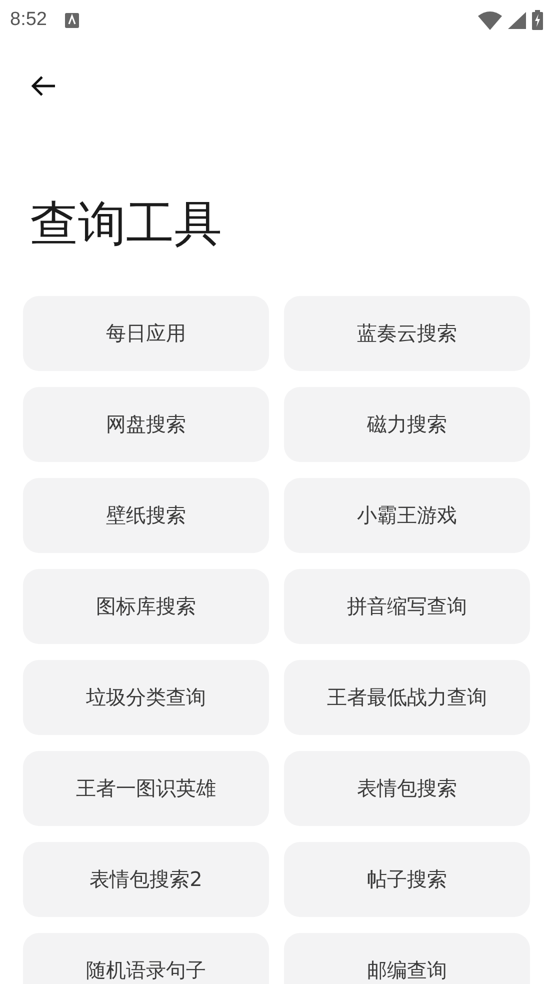  Describe the element at coordinates (407, 333) in the screenshot. I see `tool-button: 蓝奏云搜索` at that location.